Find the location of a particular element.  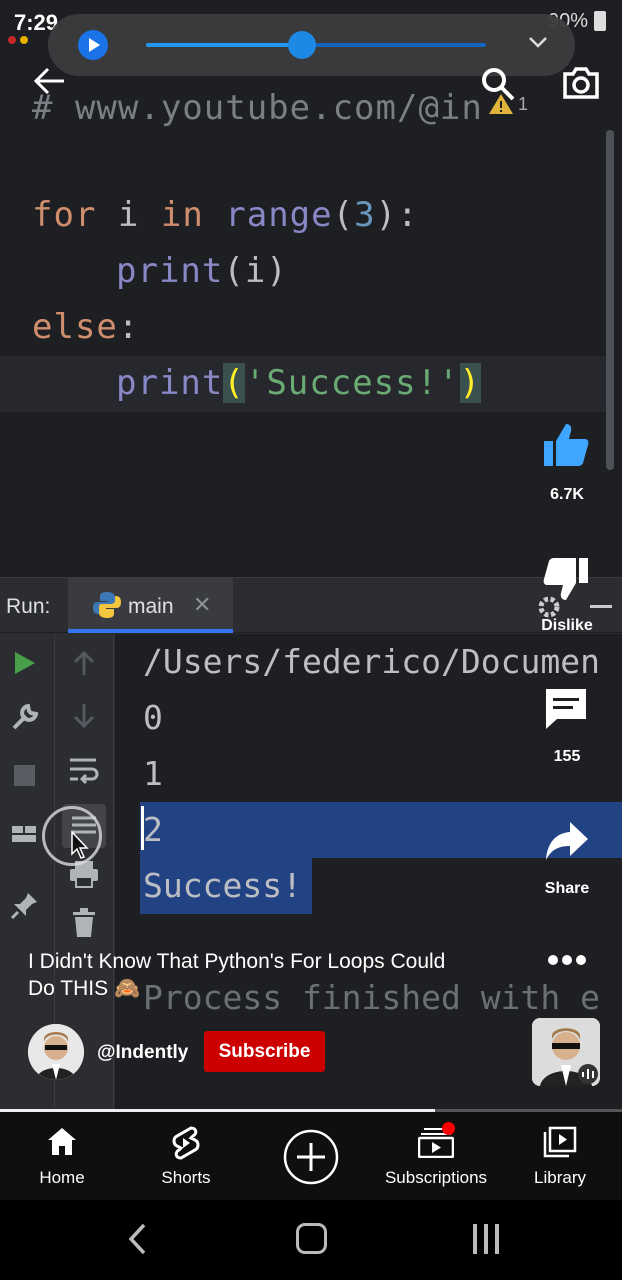

console-line: 1 is located at coordinates (153, 773).